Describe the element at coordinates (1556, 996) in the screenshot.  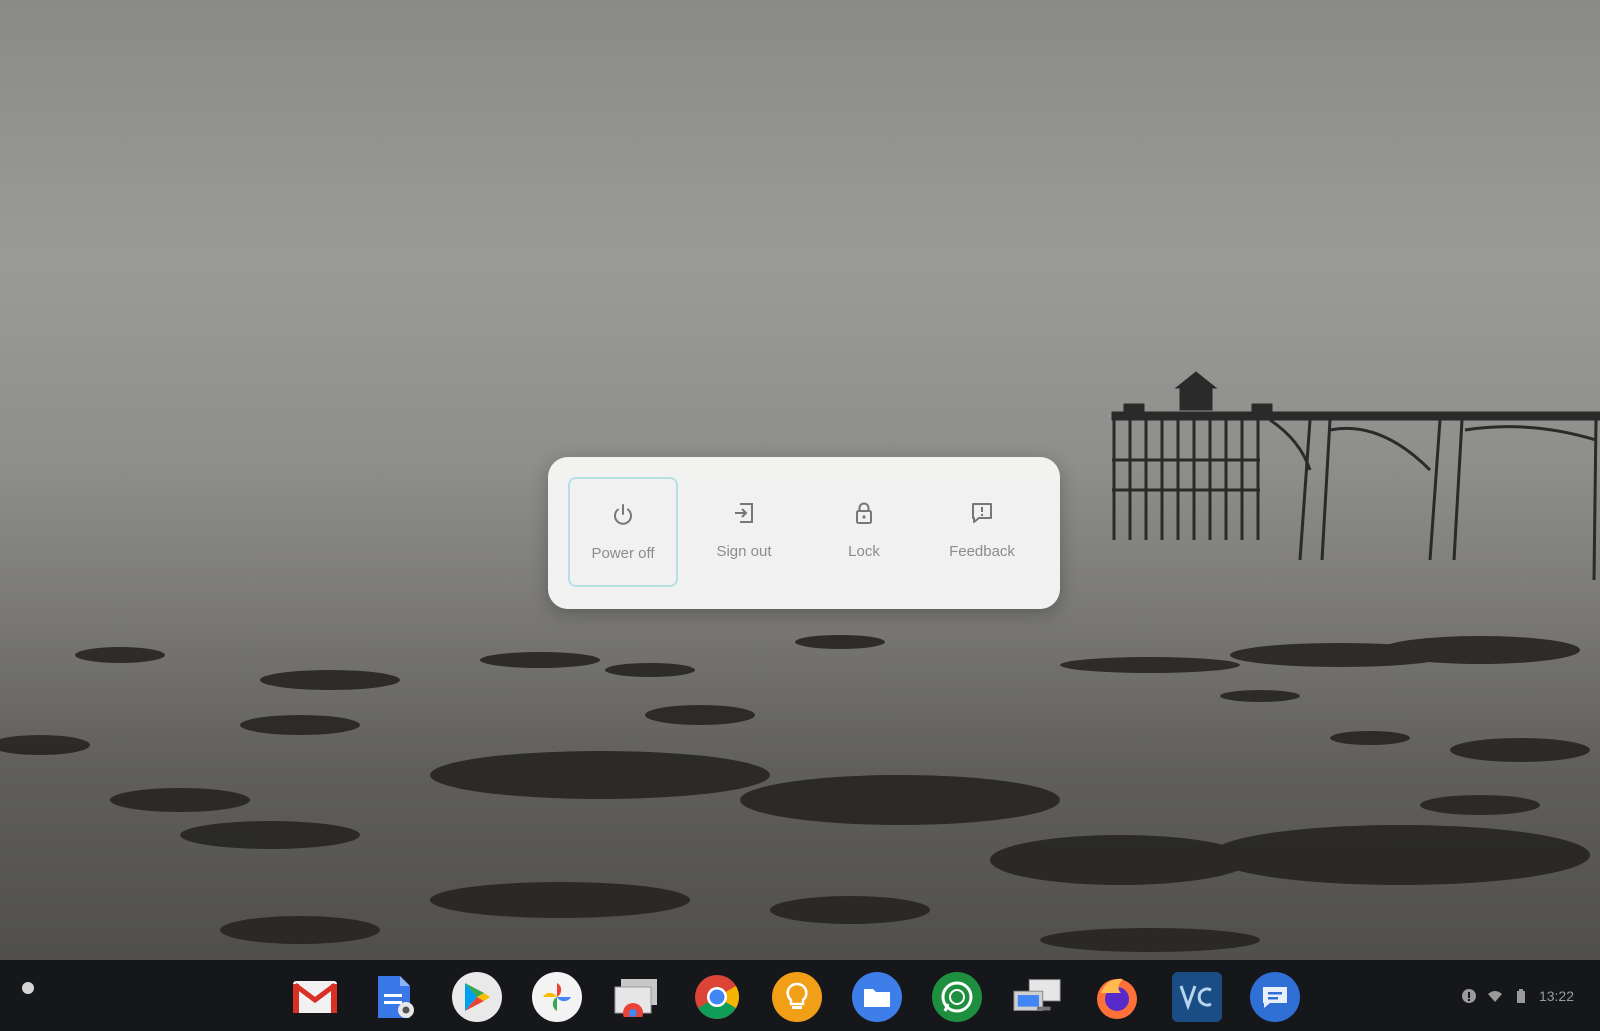
I see `clock-time: 13:22` at that location.